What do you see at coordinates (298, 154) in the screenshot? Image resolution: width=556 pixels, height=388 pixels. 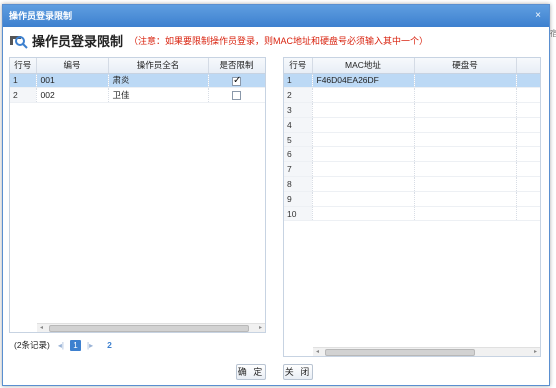 I see `row-number: 6` at bounding box center [298, 154].